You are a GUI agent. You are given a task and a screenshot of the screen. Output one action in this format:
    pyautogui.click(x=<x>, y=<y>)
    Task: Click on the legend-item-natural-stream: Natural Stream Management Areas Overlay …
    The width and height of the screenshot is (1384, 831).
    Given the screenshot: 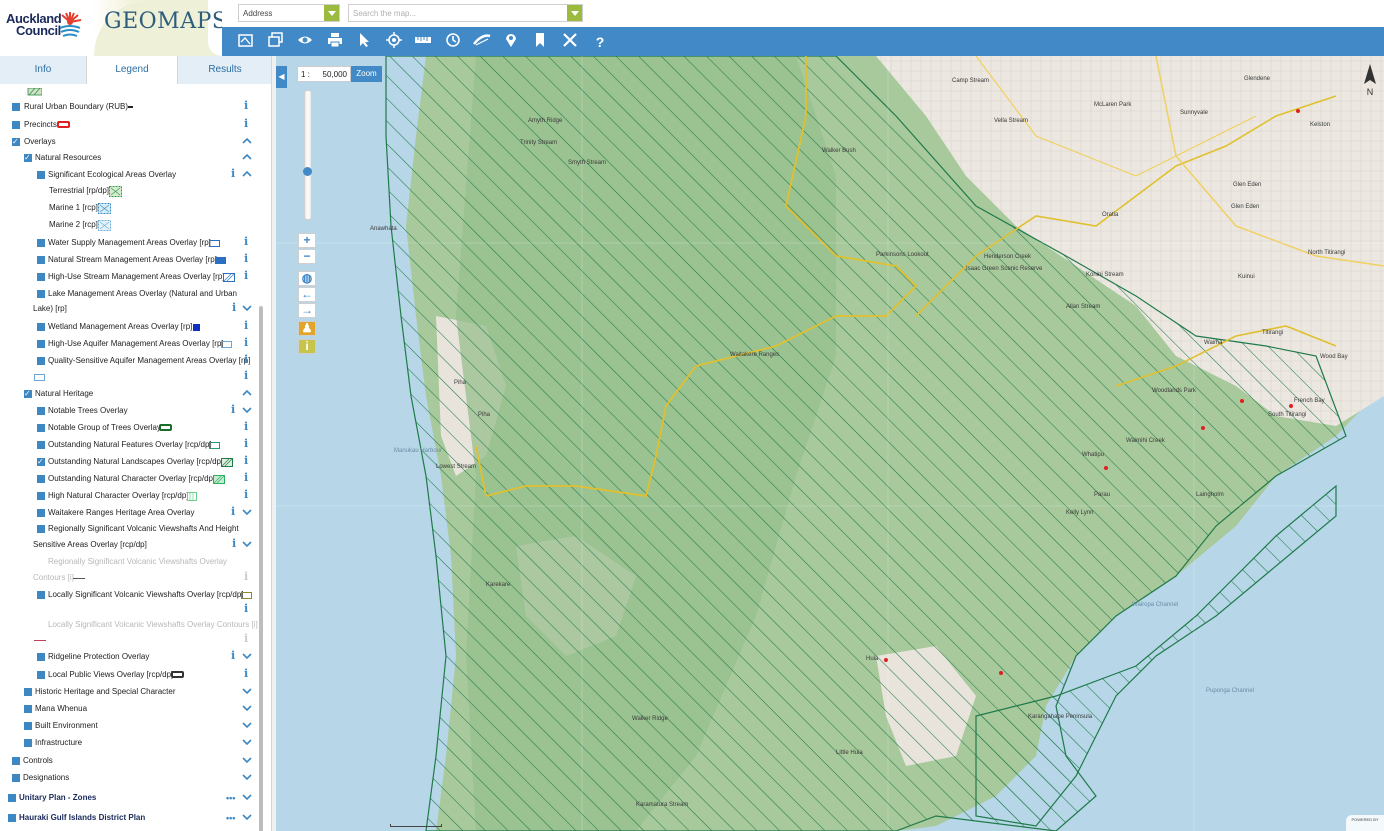 What is the action you would take?
    pyautogui.click(x=146, y=259)
    